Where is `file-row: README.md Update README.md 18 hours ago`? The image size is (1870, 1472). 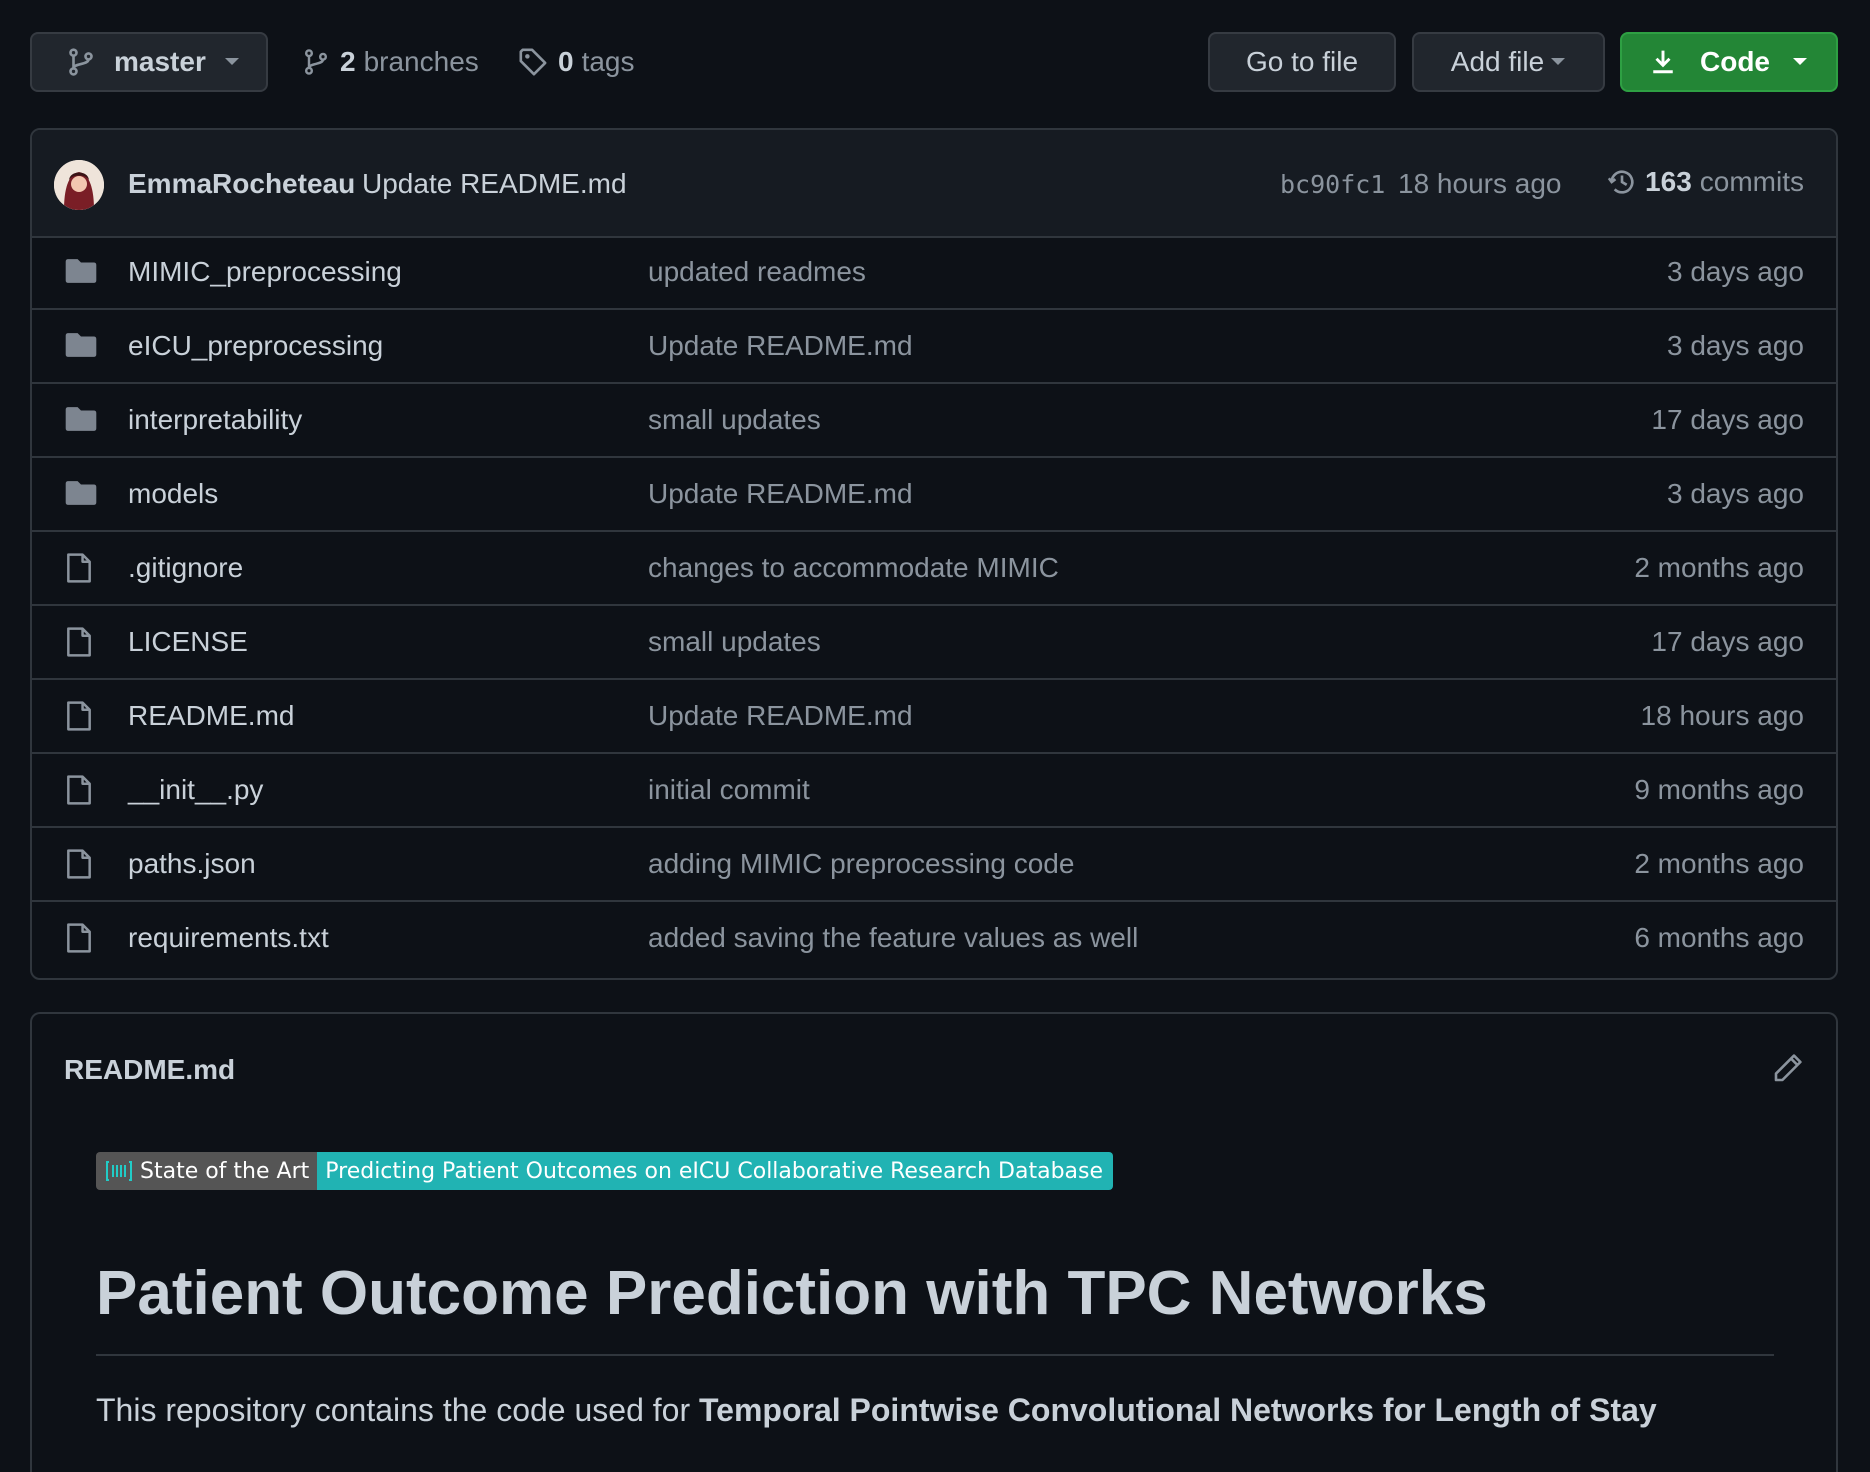
file-row: README.md Update README.md 18 hours ago is located at coordinates (934, 717).